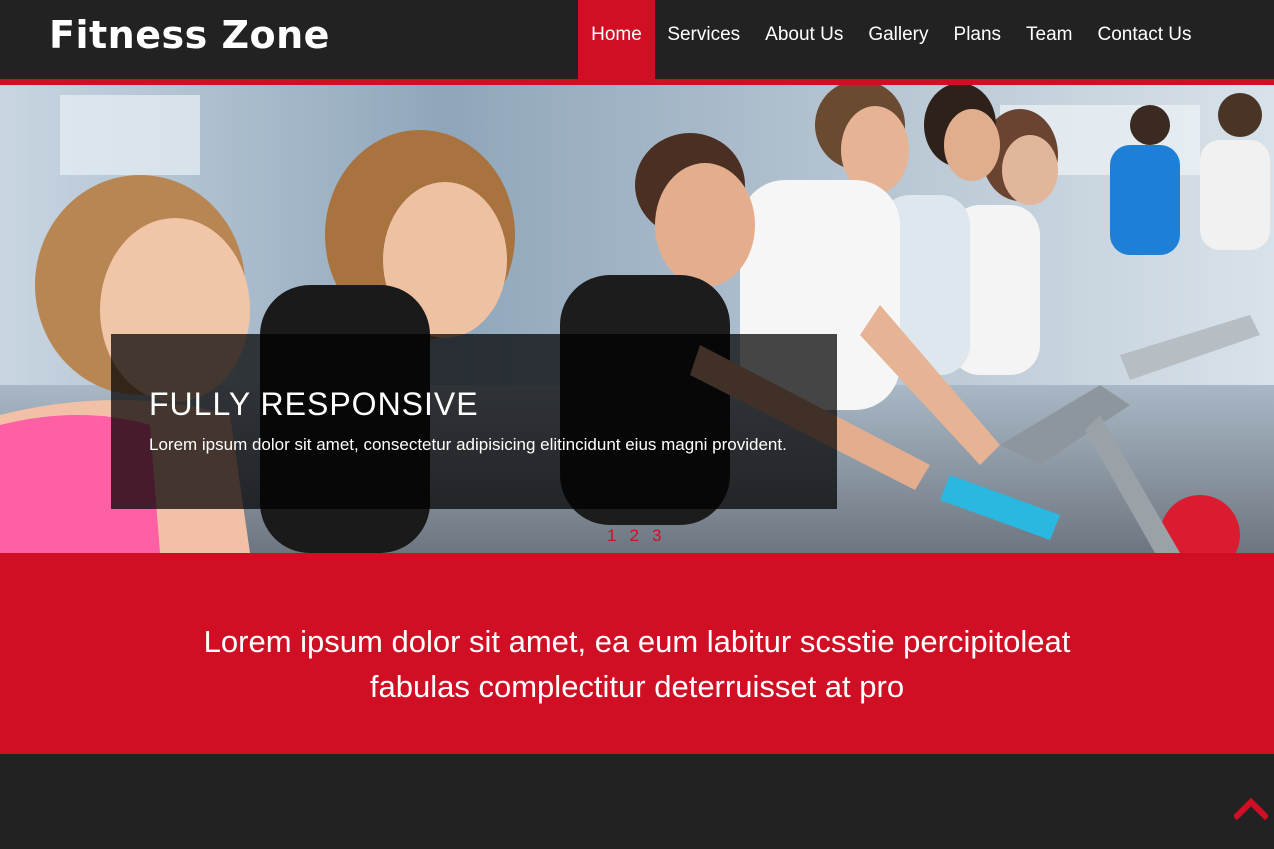  I want to click on site-logo: Fitness Zone, so click(189, 35).